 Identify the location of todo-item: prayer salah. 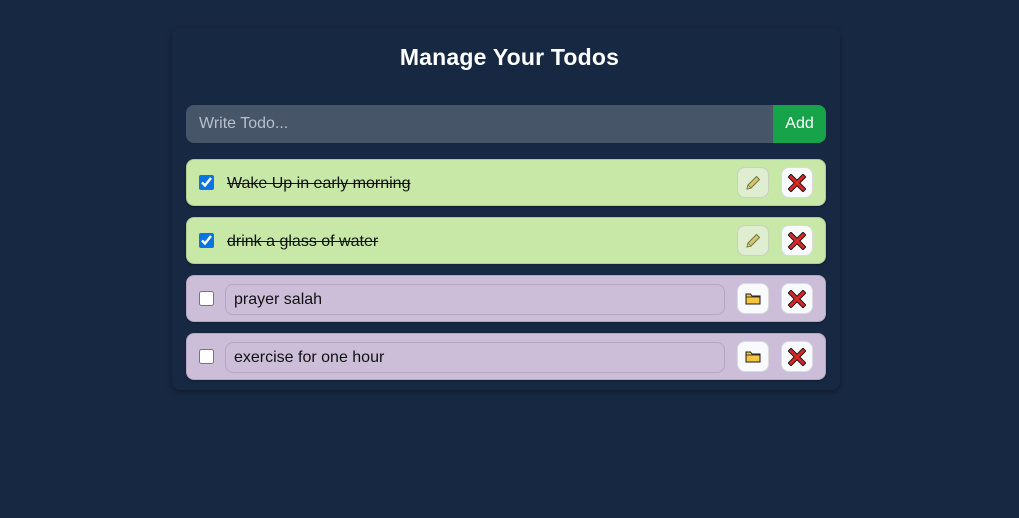
(506, 298).